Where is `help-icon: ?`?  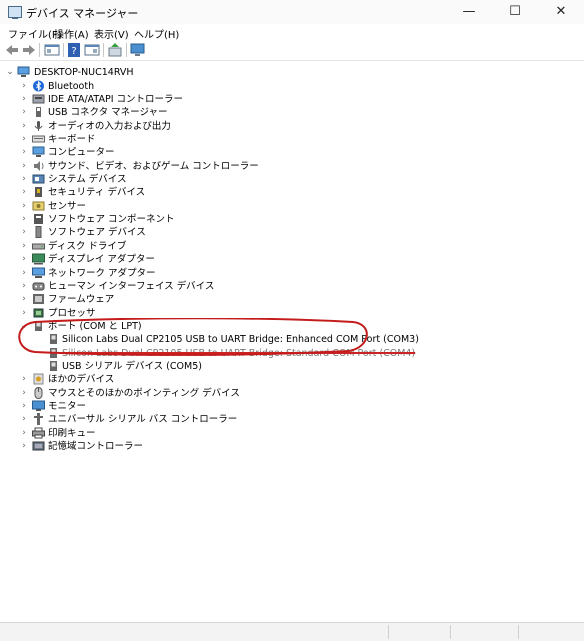 help-icon: ? is located at coordinates (74, 50).